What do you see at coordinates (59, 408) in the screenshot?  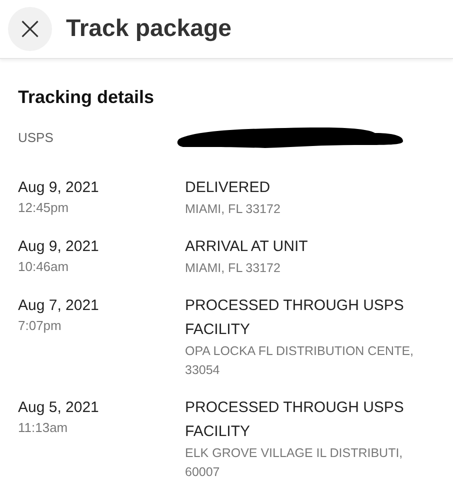 I see `event-date: Aug 5, 2021` at bounding box center [59, 408].